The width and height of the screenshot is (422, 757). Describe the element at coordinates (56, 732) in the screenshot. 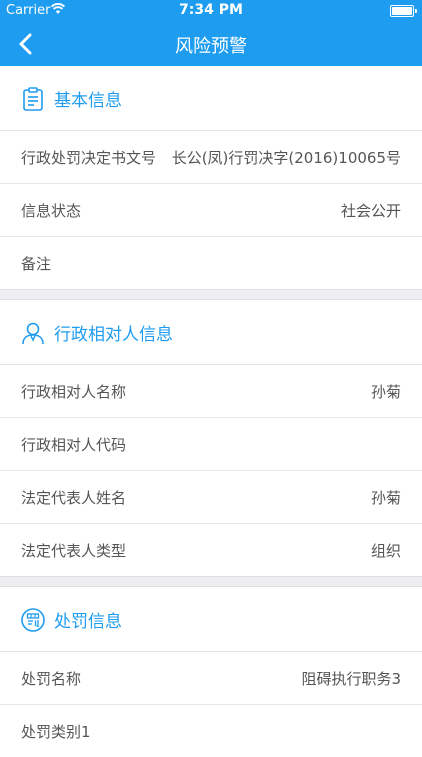

I see `row-label: 处罚类别1` at that location.